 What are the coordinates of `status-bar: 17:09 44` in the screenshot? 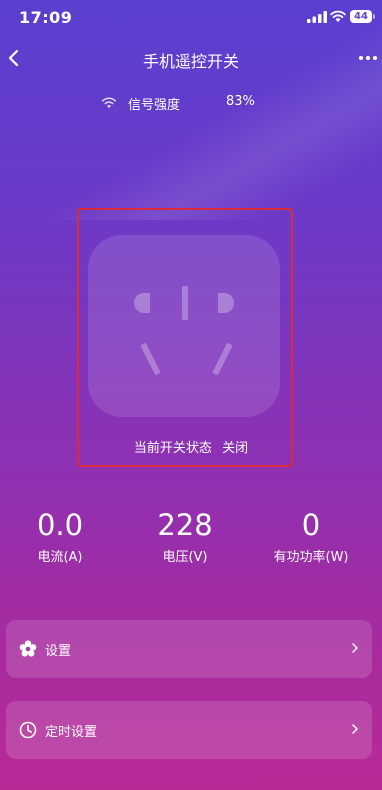 It's located at (191, 18).